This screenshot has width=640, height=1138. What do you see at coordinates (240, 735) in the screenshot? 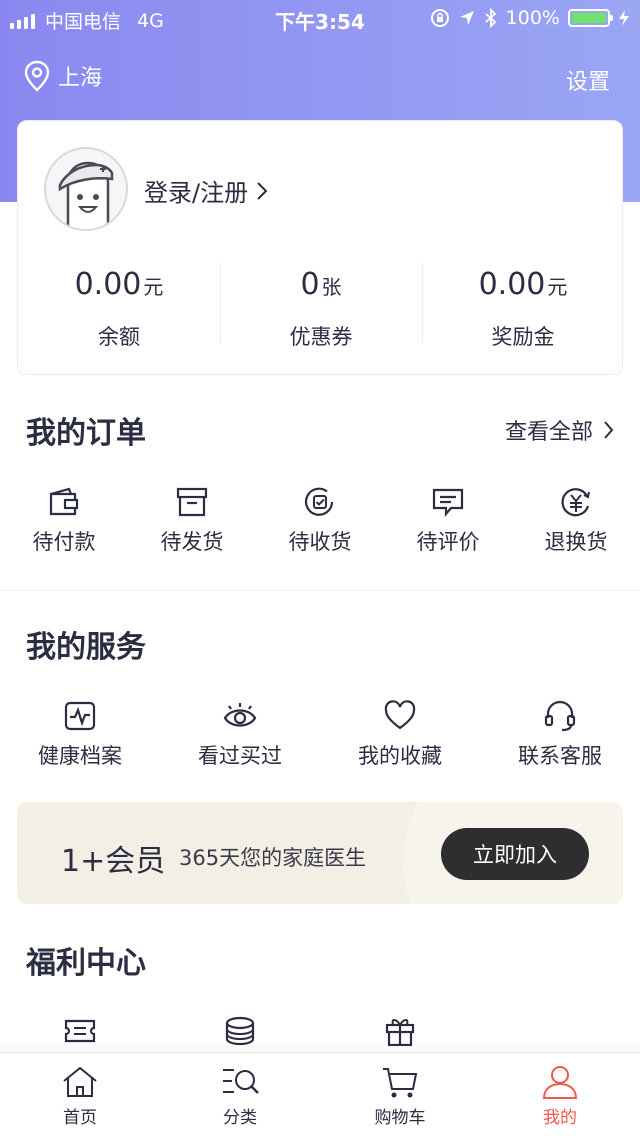
I see `service-history: 看过买过` at bounding box center [240, 735].